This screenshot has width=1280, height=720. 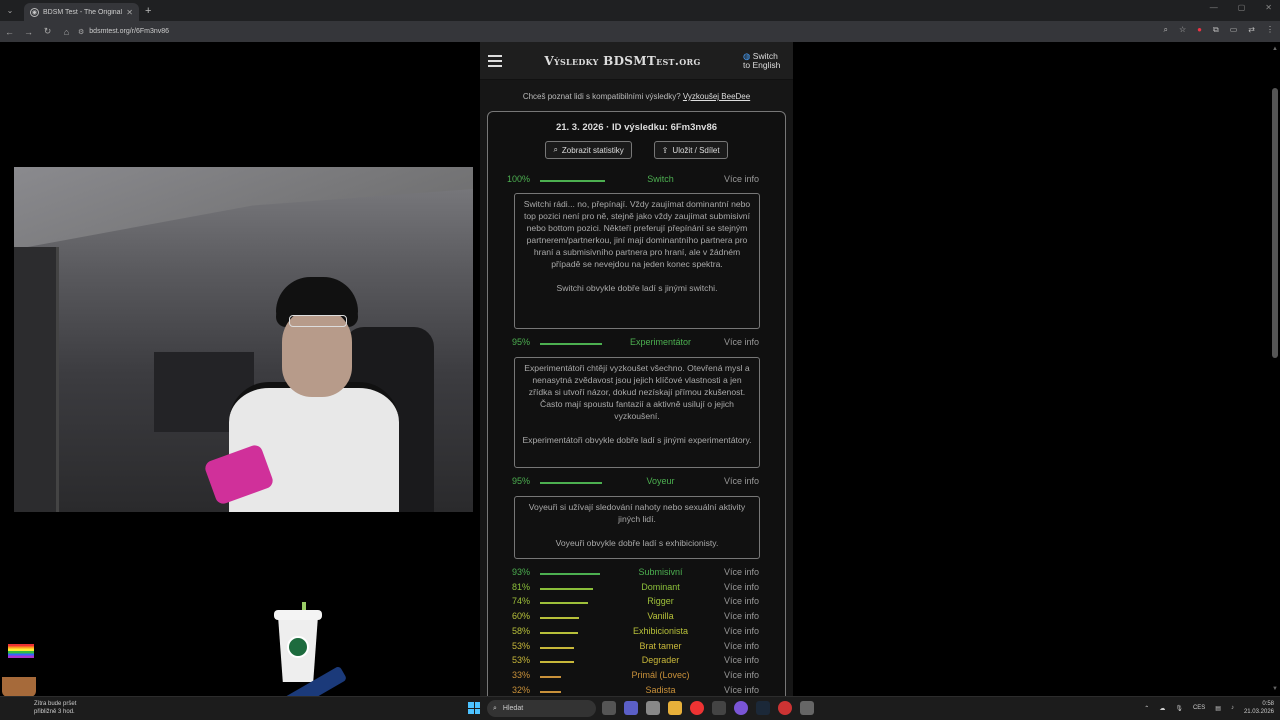 What do you see at coordinates (716, 96) in the screenshot?
I see `promo-link: Vyzkoušej BeeDee` at bounding box center [716, 96].